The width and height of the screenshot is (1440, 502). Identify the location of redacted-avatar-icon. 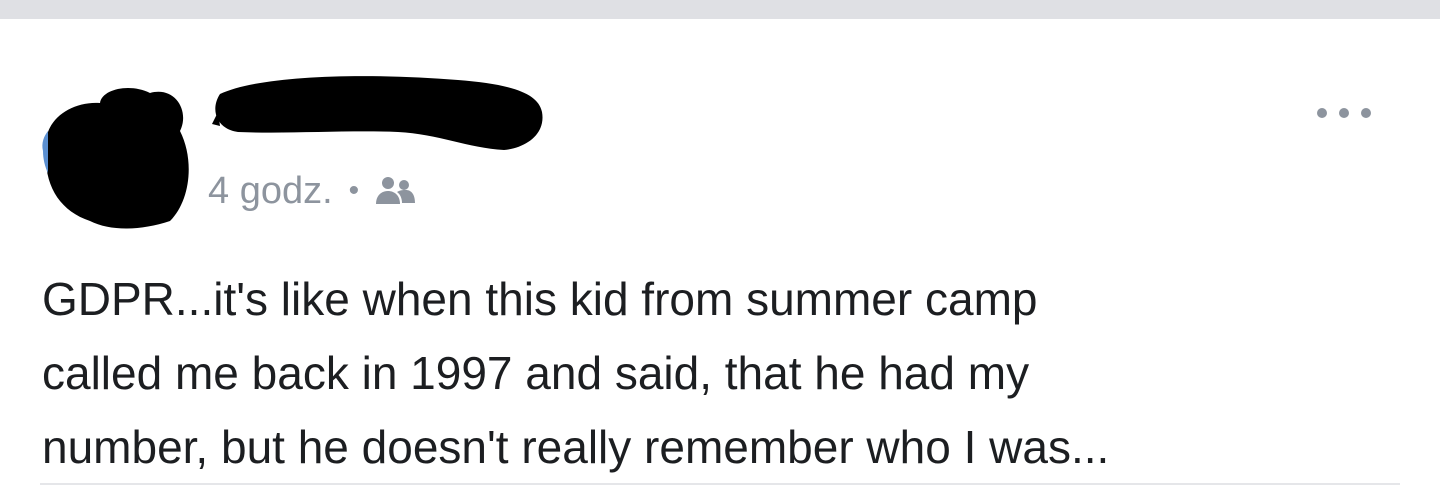
(115, 158).